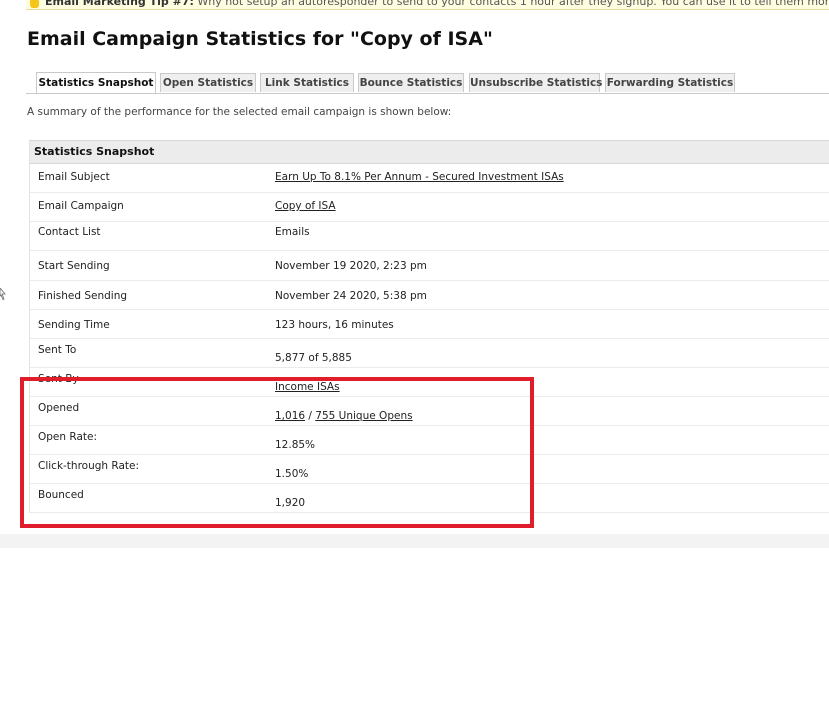  I want to click on table-header: Statistics Snapshot, so click(429, 152).